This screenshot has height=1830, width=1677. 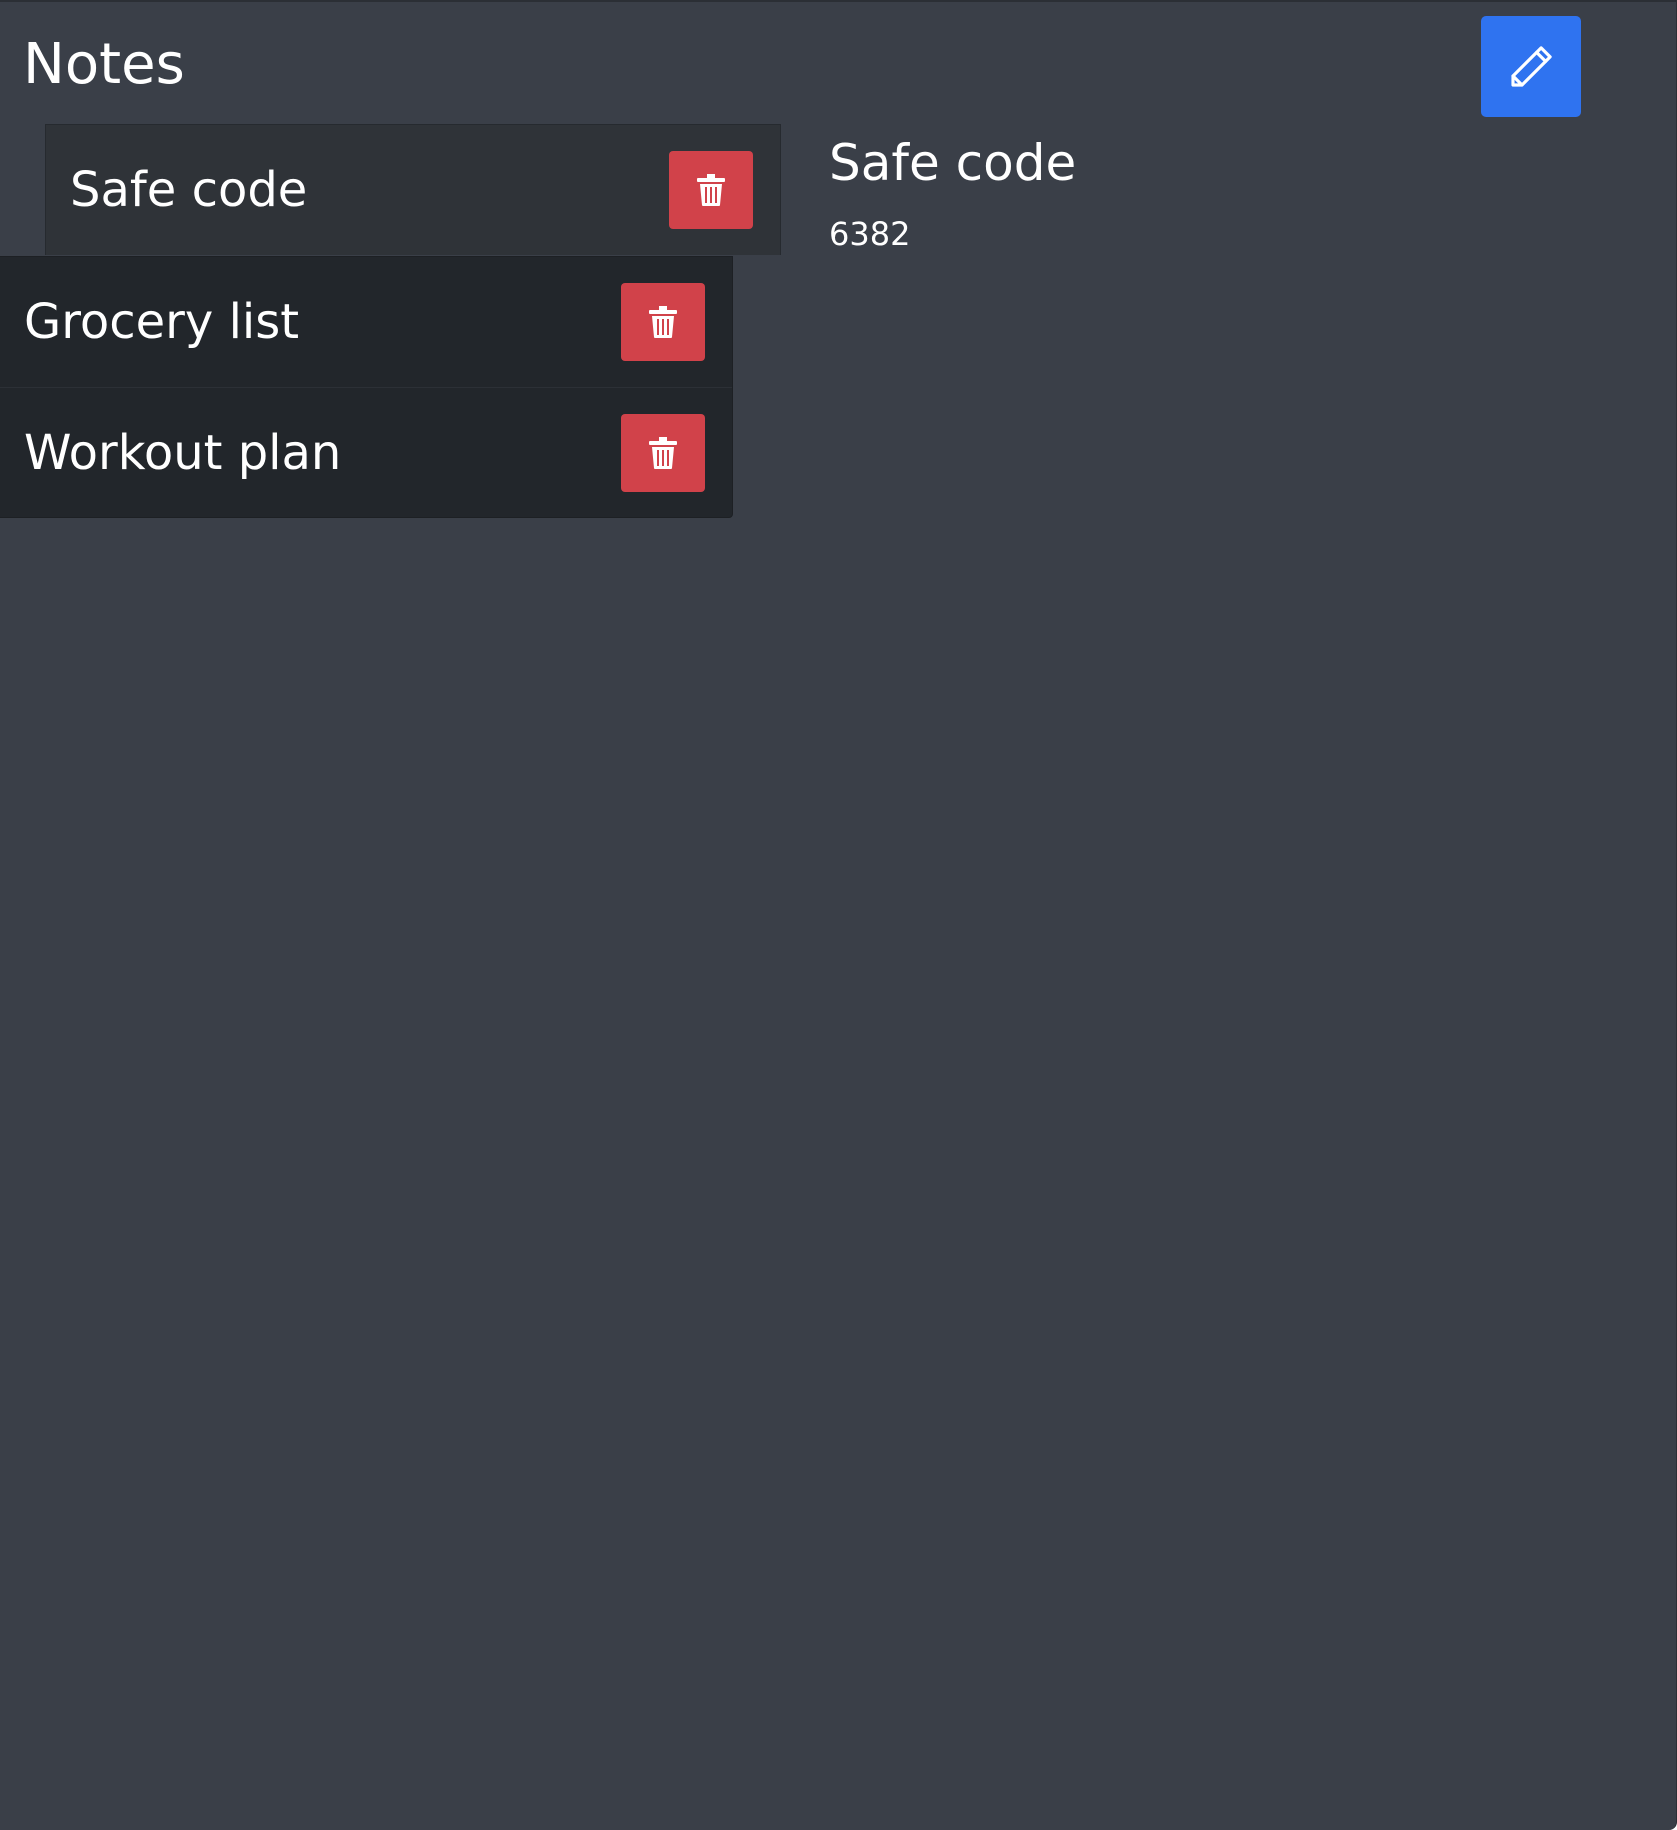 I want to click on page-title: Notes, so click(x=104, y=64).